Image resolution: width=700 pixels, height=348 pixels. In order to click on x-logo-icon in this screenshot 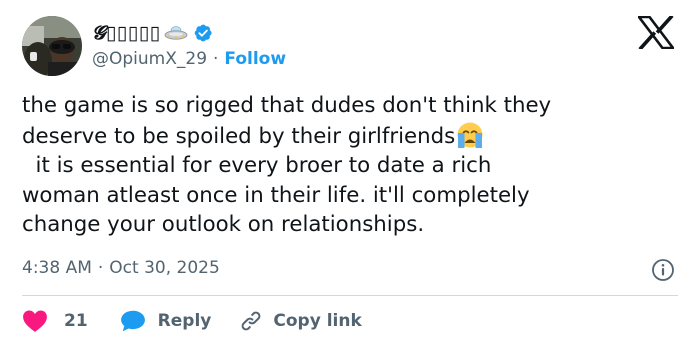, I will do `click(656, 32)`.